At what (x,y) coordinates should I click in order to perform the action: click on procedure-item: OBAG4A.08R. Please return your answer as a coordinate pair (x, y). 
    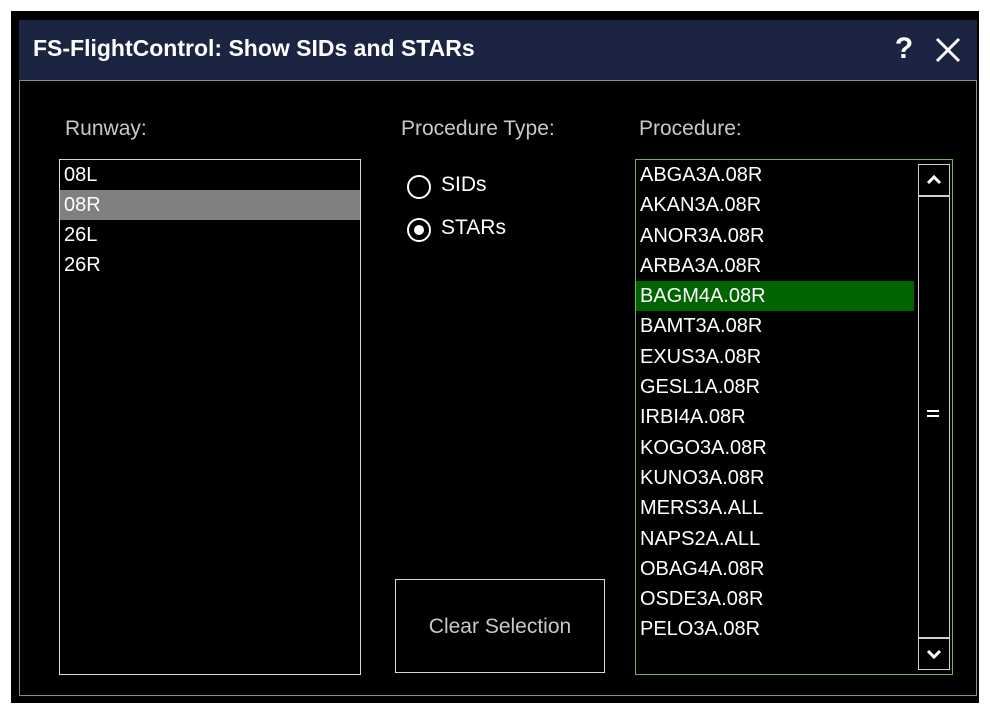
    Looking at the image, I should click on (775, 569).